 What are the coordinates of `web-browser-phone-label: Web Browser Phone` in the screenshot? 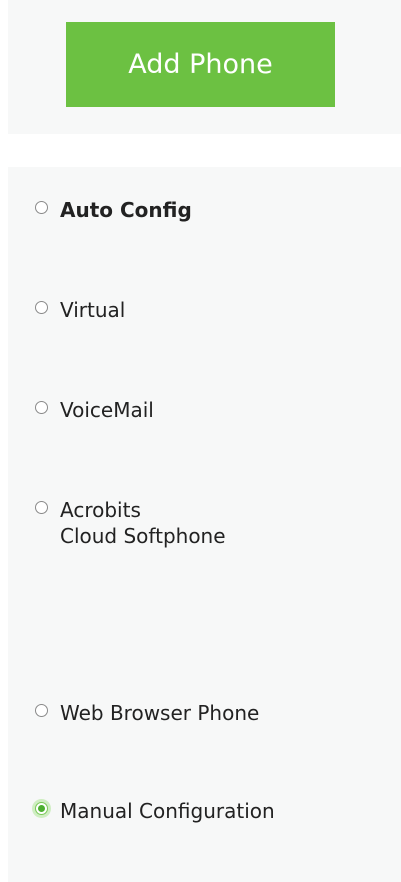 It's located at (160, 713).